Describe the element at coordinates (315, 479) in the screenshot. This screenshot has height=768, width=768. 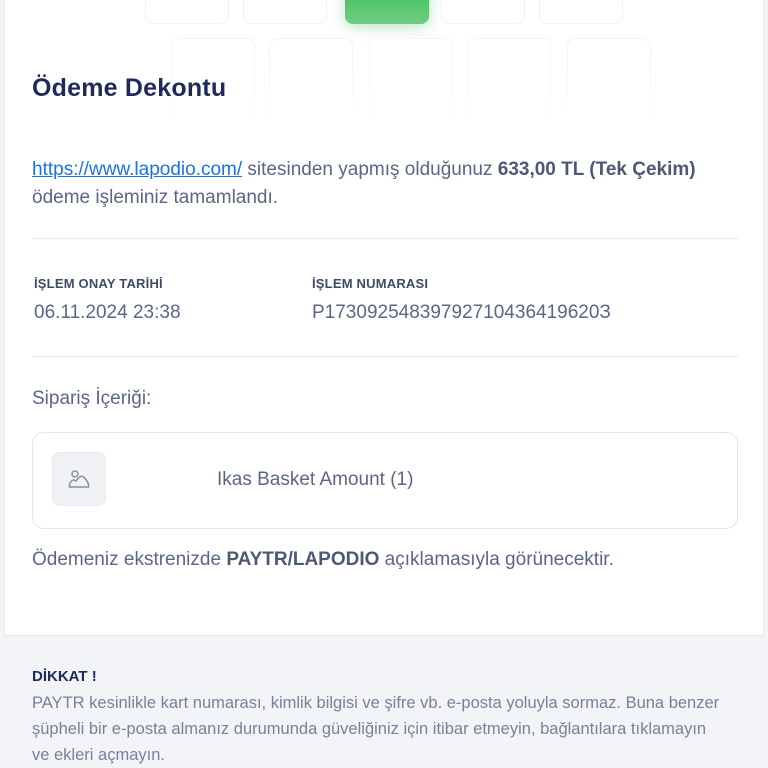
I see `item-name: Ikas Basket Amount (1)` at that location.